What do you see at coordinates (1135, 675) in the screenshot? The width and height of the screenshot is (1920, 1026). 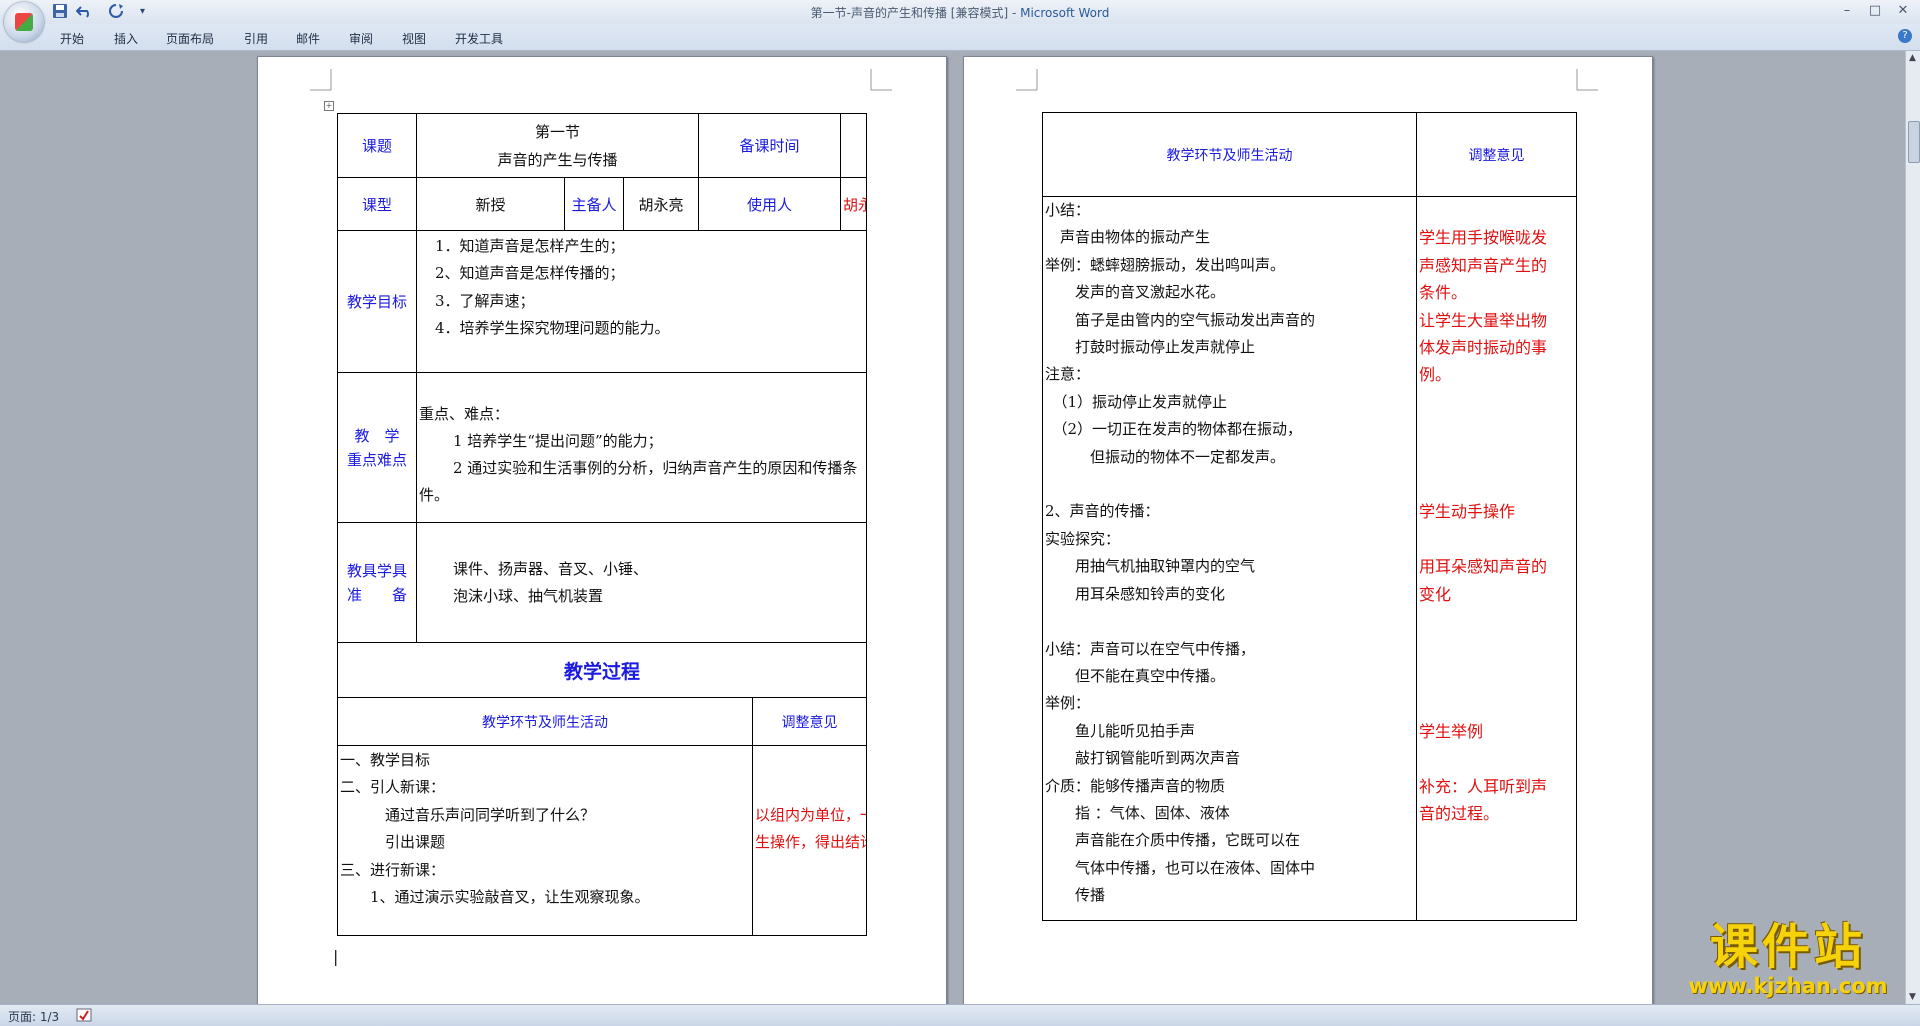 I see `activity-line: 但不能在真空中传播。` at bounding box center [1135, 675].